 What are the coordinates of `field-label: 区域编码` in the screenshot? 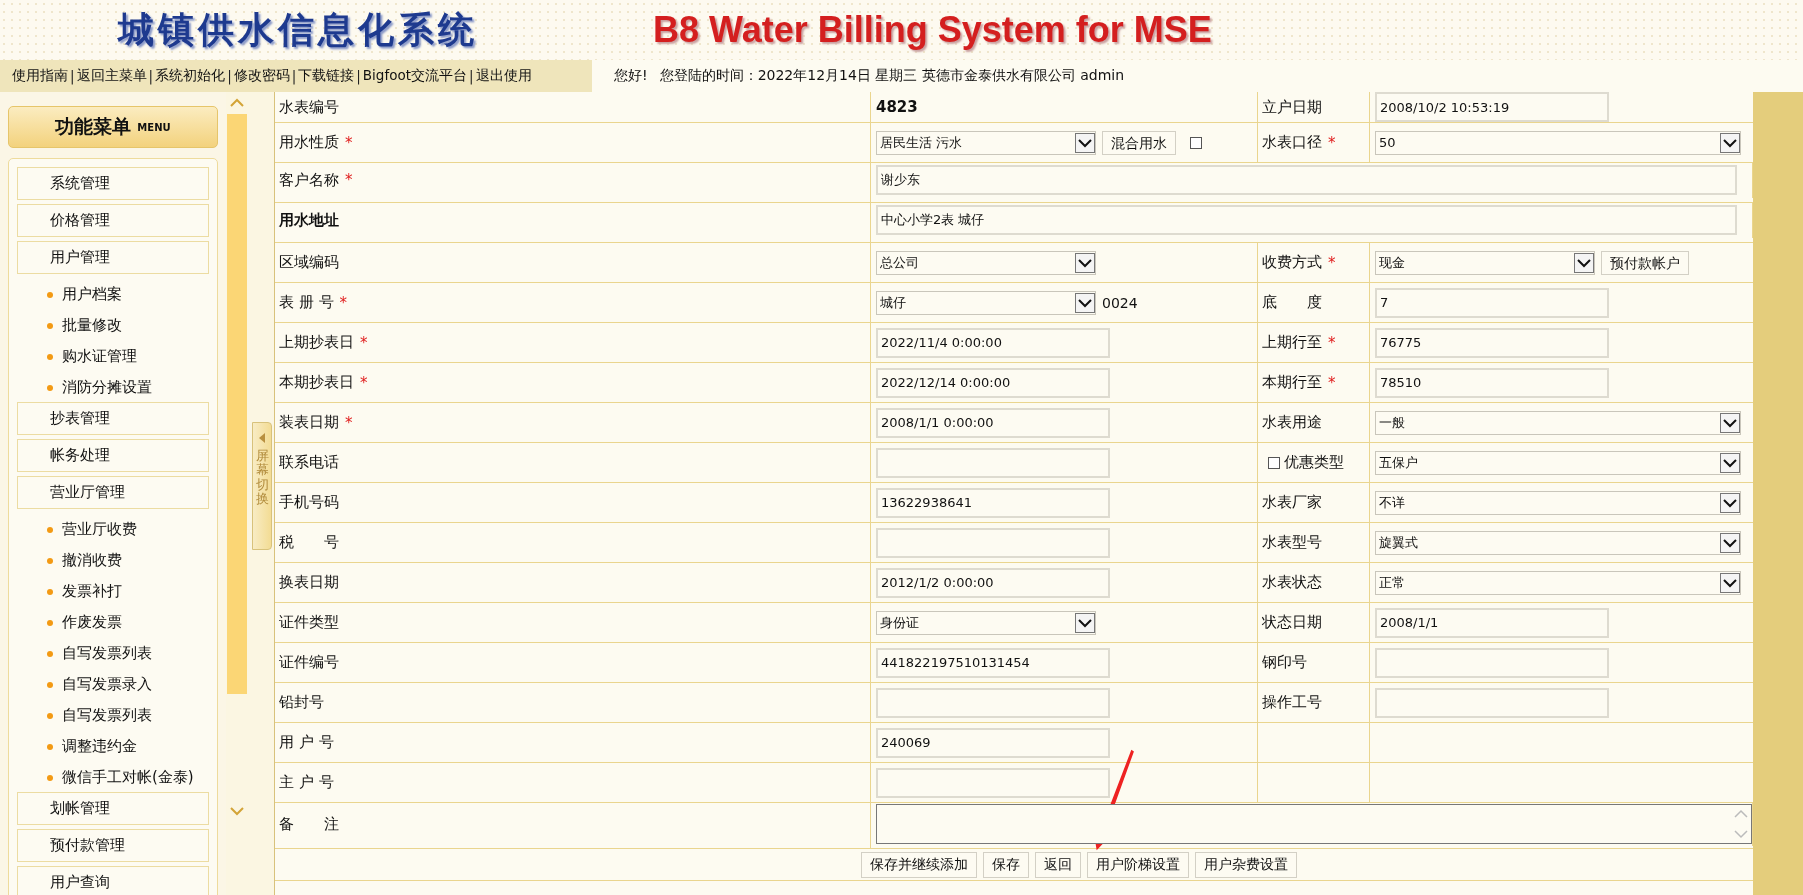 It's located at (309, 262).